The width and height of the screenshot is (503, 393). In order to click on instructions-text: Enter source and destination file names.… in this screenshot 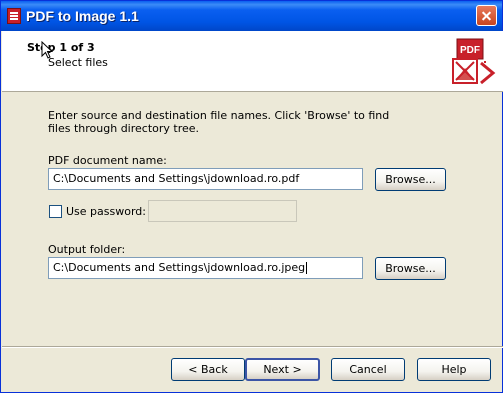, I will do `click(219, 122)`.